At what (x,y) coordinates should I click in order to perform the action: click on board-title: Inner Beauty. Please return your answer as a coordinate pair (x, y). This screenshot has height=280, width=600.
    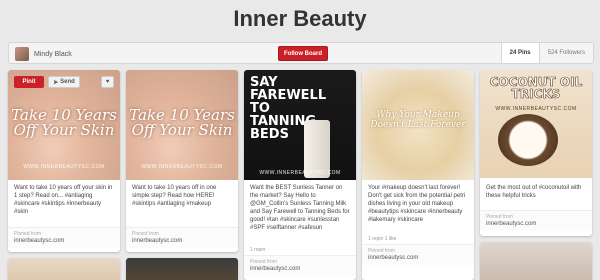
    Looking at the image, I should click on (300, 18).